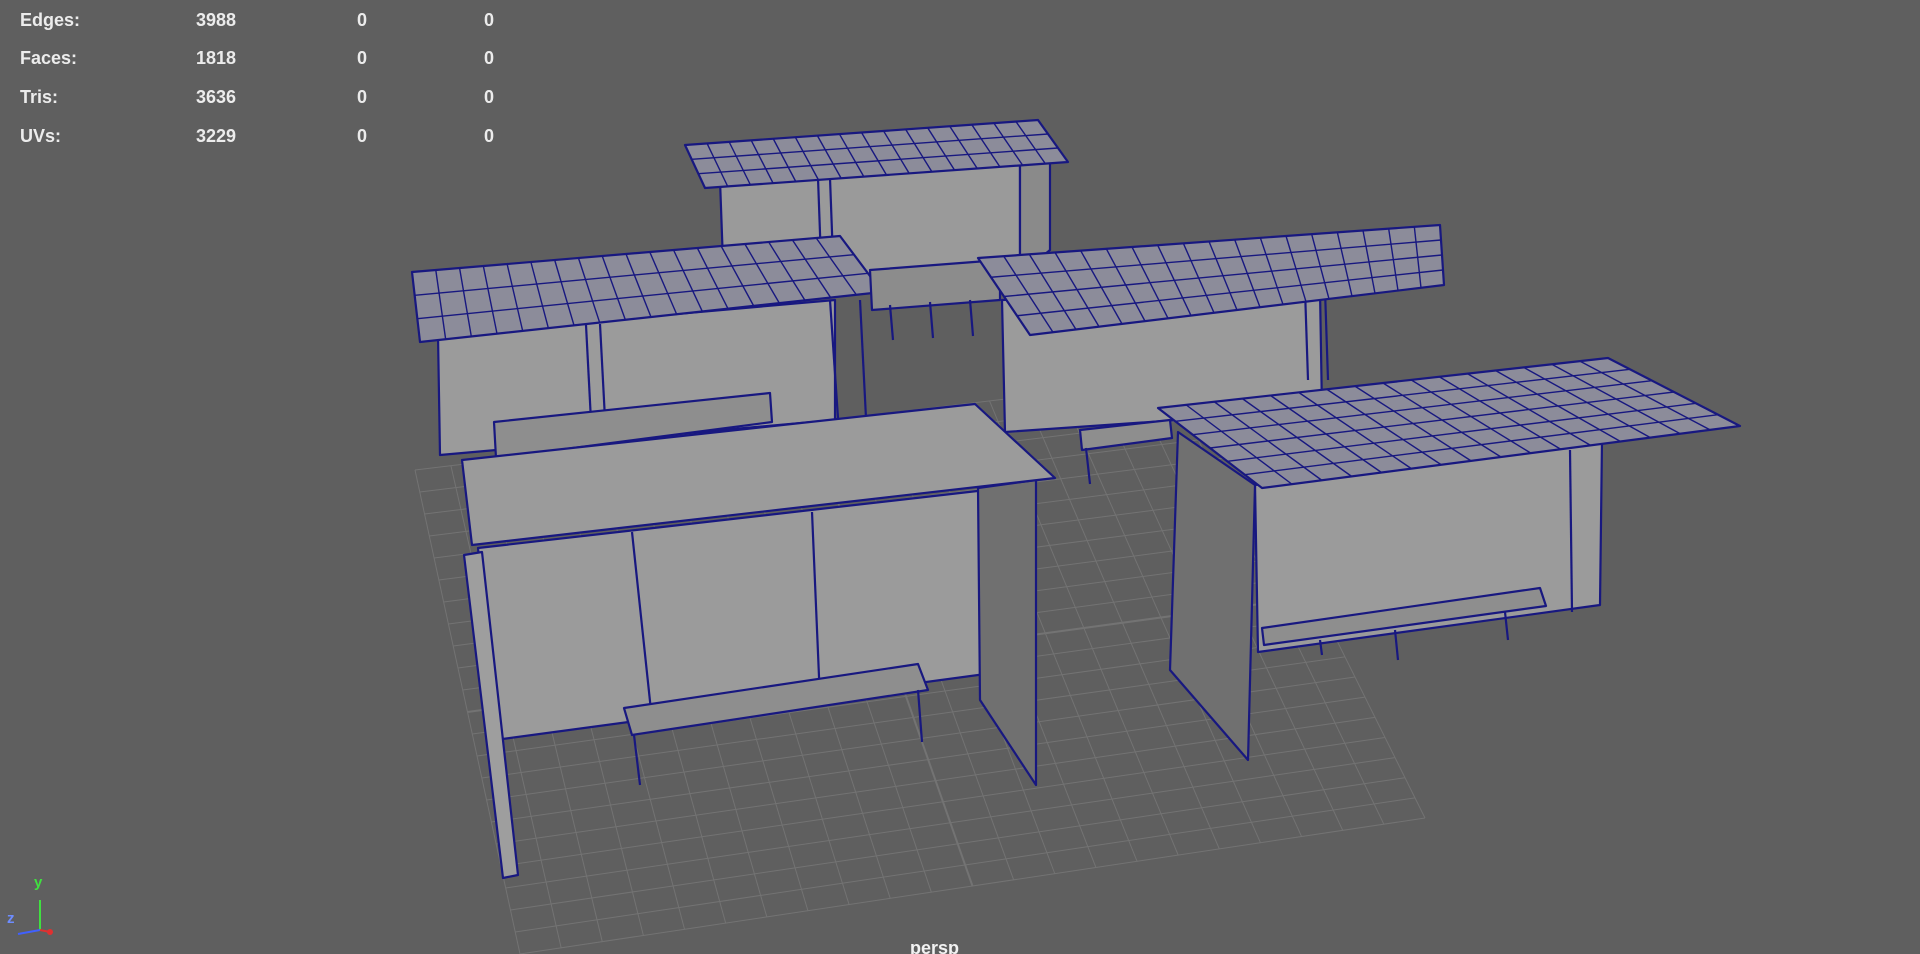 This screenshot has width=1920, height=954. I want to click on axis-z-label: z, so click(11, 918).